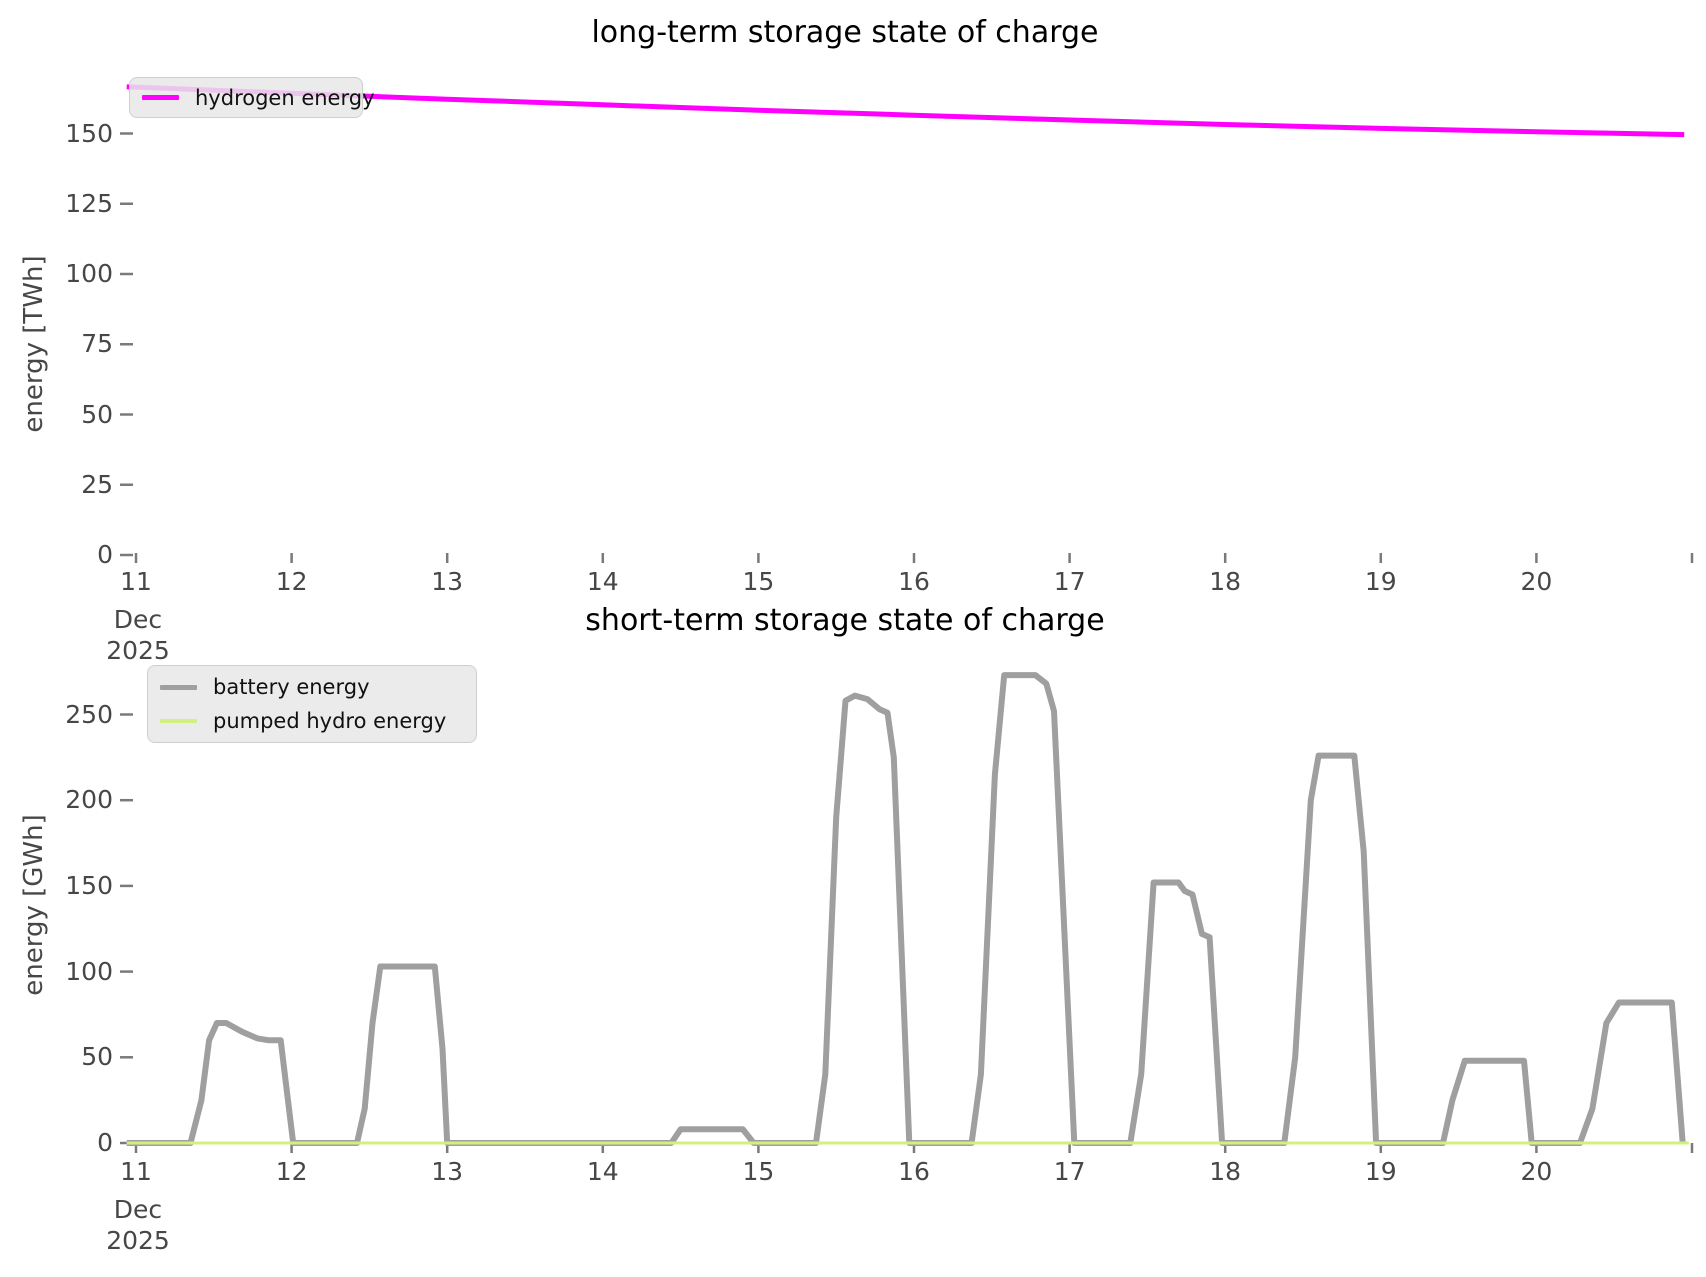 The width and height of the screenshot is (1706, 1277). Describe the element at coordinates (97, 484) in the screenshot. I see `y-tick-label: 25` at that location.